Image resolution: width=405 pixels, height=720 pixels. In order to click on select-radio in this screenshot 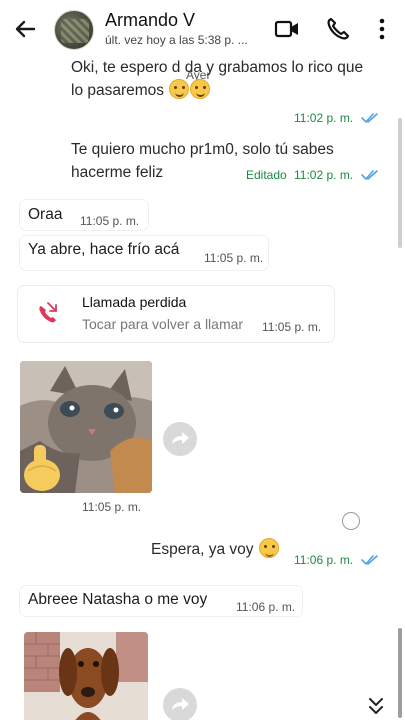, I will do `click(351, 521)`.